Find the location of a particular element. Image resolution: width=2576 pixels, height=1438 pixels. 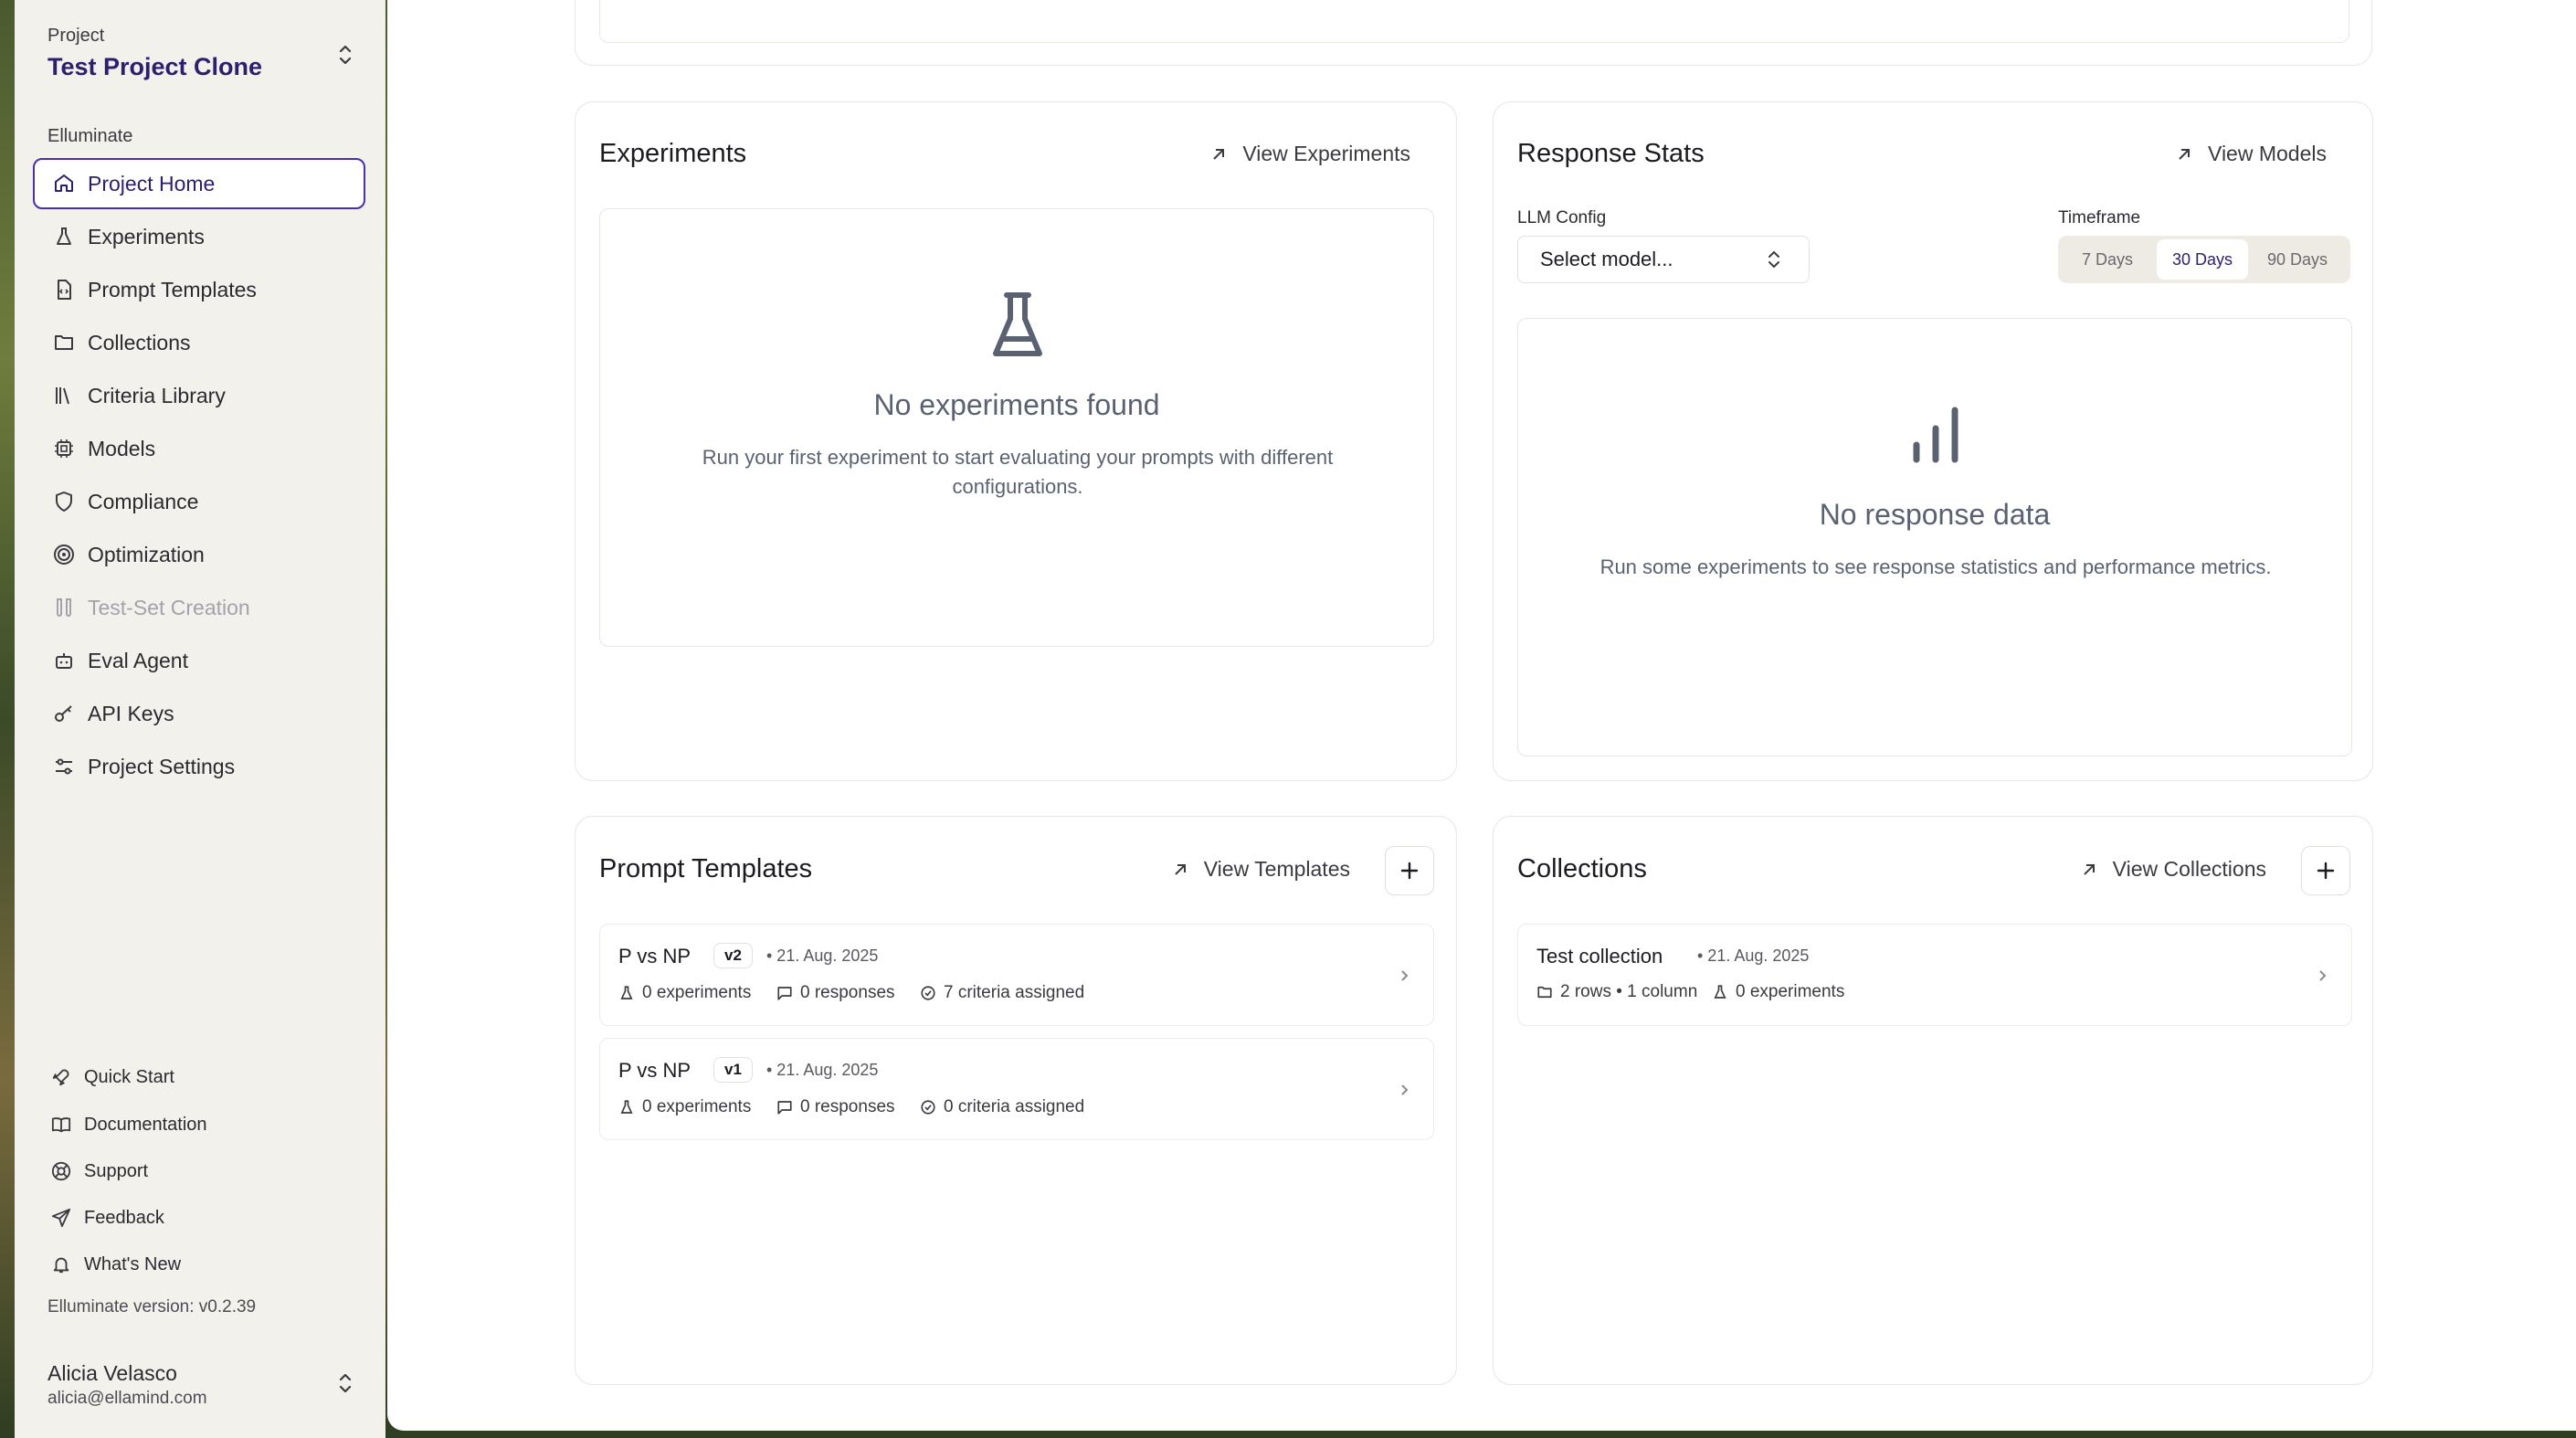

project-switcher-icon is located at coordinates (345, 55).